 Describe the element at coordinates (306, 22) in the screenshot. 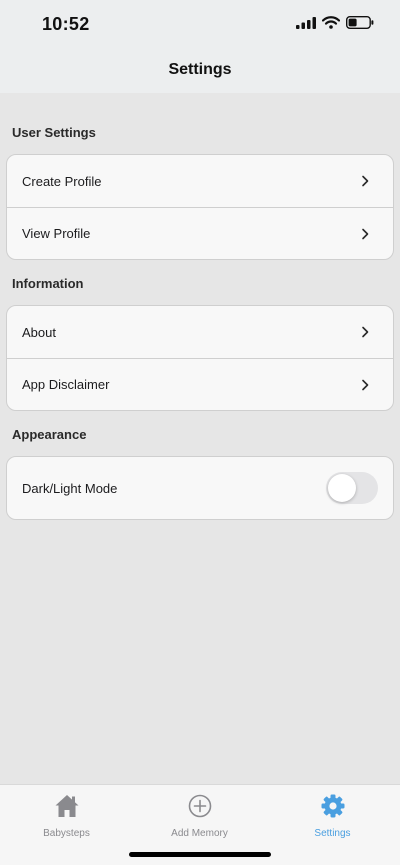

I see `cellular-signal-icon` at that location.